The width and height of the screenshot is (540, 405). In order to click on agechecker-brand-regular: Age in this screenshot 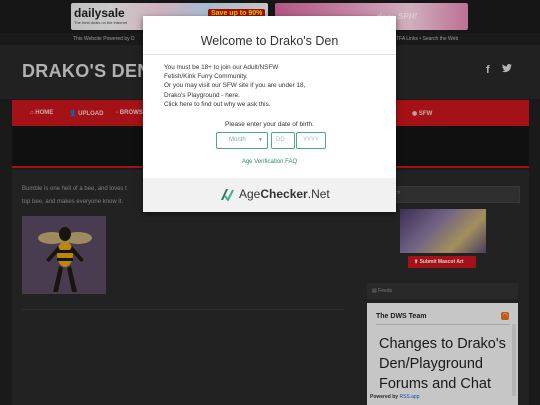, I will do `click(250, 194)`.